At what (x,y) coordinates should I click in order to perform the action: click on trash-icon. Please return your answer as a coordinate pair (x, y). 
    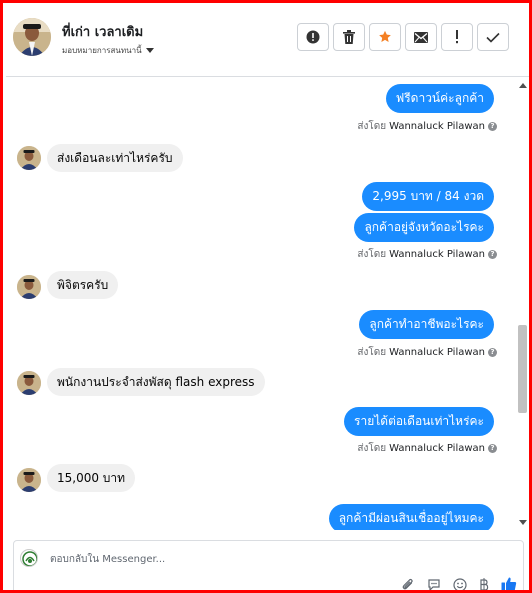
    Looking at the image, I should click on (349, 37).